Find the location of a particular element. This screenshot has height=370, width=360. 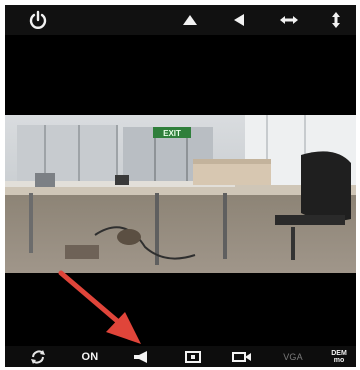

speaker-button is located at coordinates (142, 356).